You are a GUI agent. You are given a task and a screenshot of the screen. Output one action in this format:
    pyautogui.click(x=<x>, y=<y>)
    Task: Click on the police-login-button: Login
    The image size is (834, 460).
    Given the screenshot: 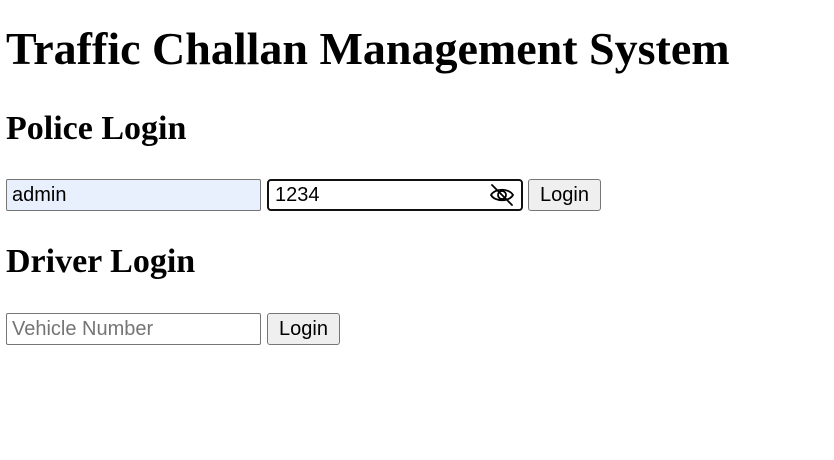 What is the action you would take?
    pyautogui.click(x=564, y=195)
    